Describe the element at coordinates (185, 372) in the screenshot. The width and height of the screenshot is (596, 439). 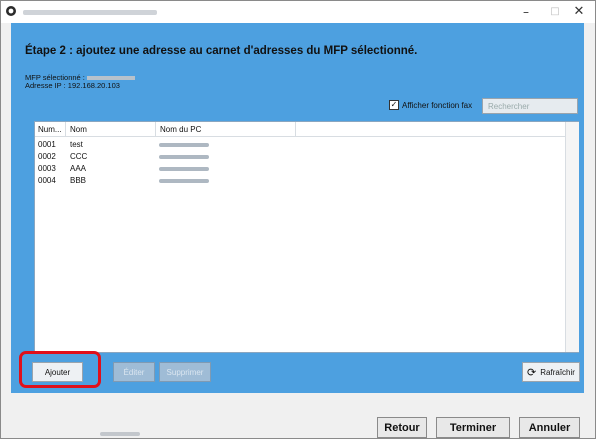
I see `delete-button: Supprimer` at that location.